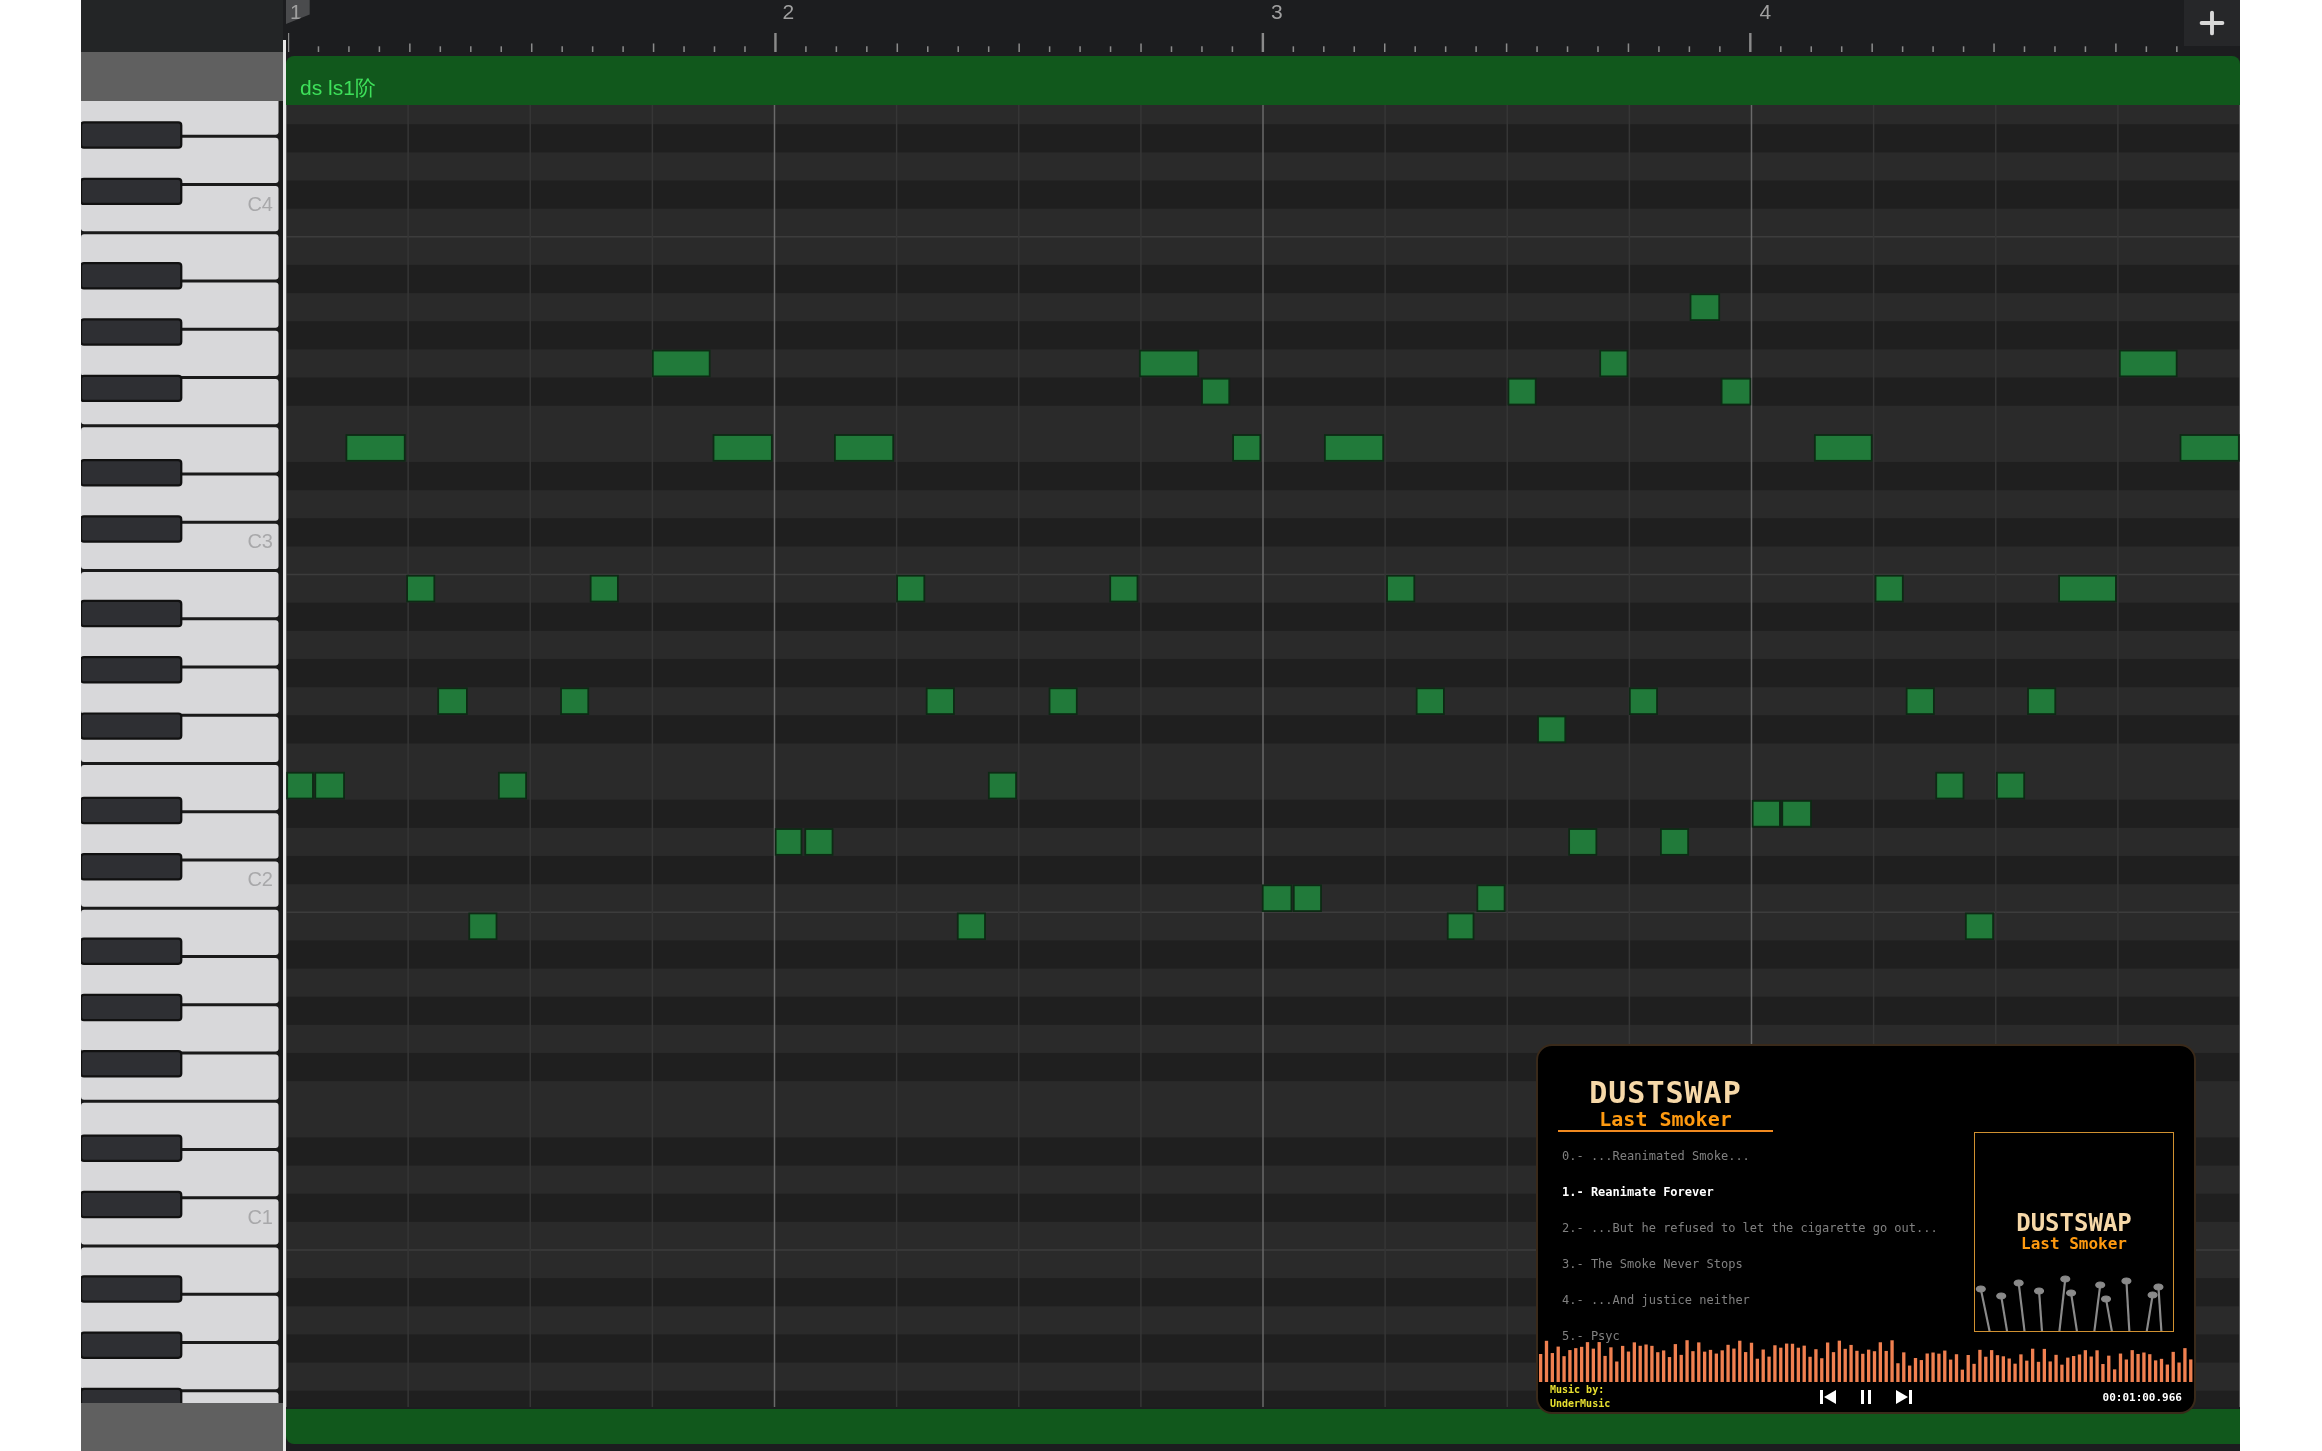 This screenshot has width=2322, height=1451. Describe the element at coordinates (1665, 1093) in the screenshot. I see `logo-title: DUSTSWAP` at that location.